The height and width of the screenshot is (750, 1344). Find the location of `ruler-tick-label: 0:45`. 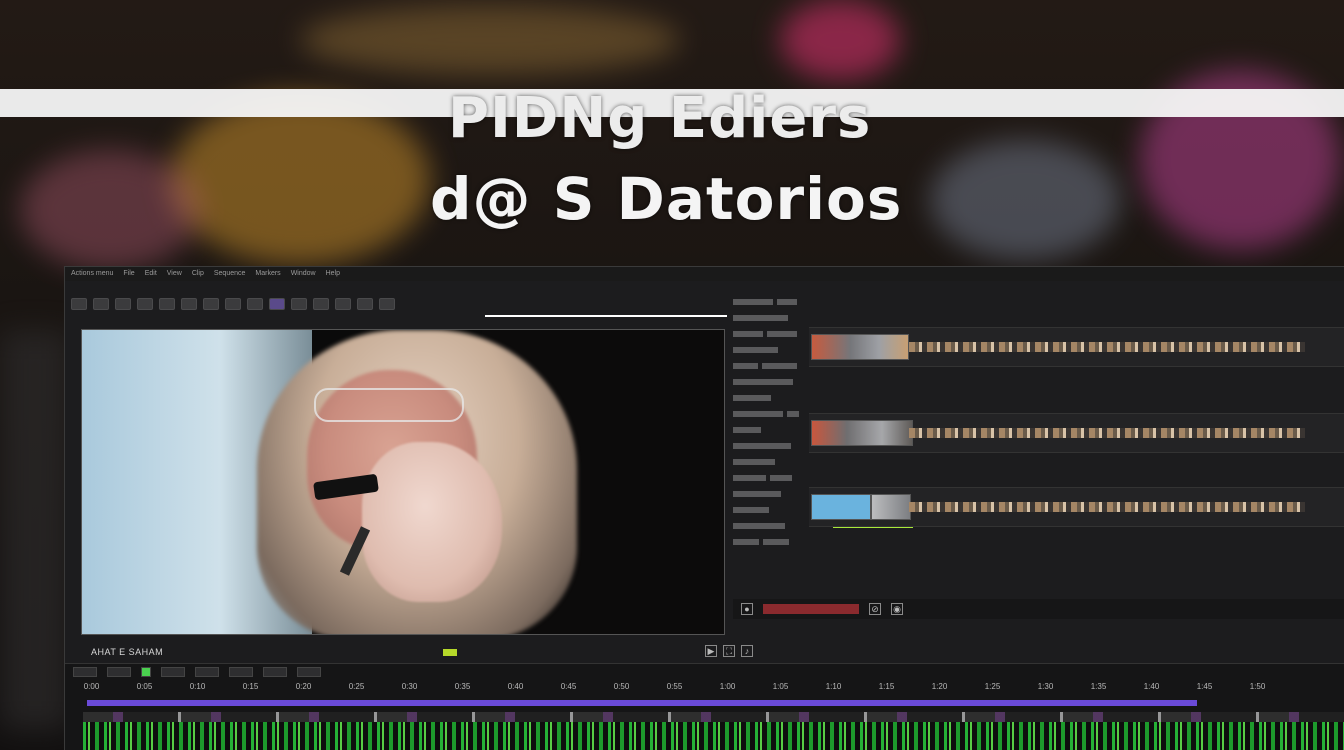

ruler-tick-label: 0:45 is located at coordinates (568, 686).